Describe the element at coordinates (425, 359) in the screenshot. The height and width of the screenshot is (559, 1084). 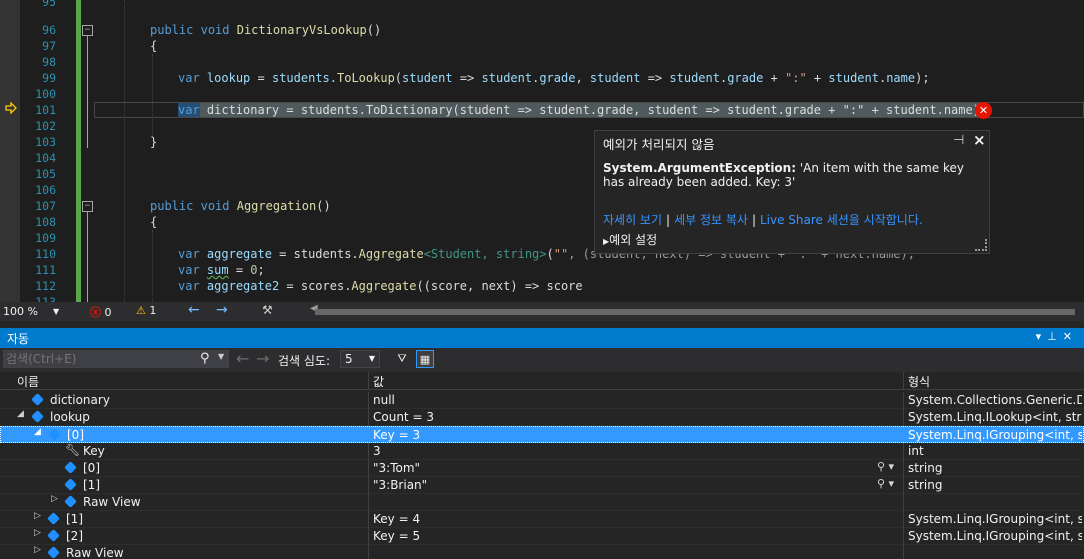
I see `hex-display-icon: ▦` at that location.